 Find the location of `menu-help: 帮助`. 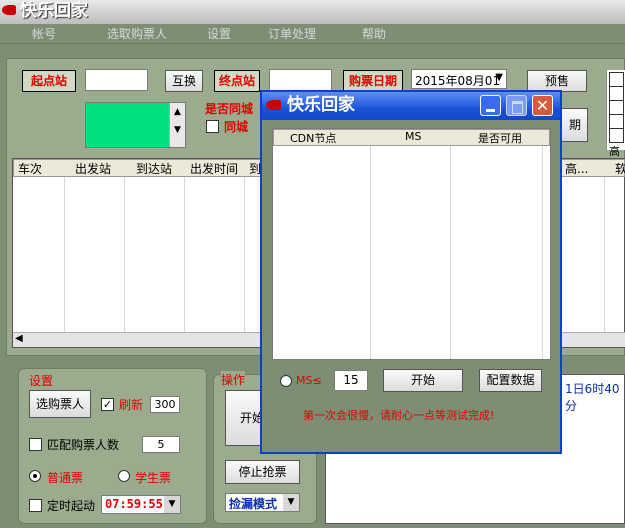

menu-help: 帮助 is located at coordinates (374, 34).